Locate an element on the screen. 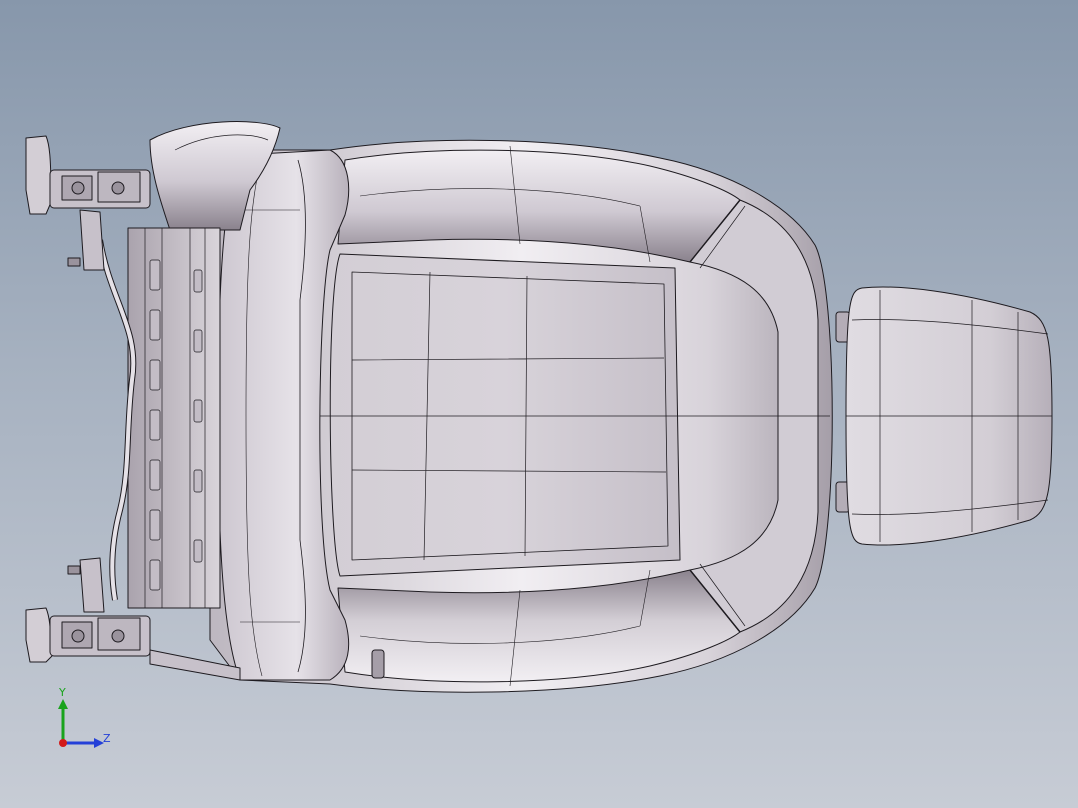  y-axis-arrow is located at coordinates (63, 704).